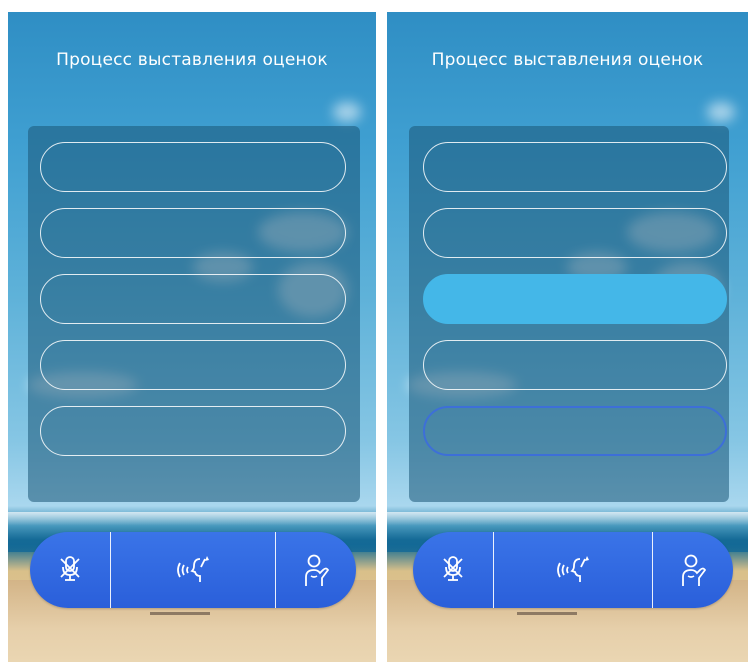 This screenshot has height=662, width=748. What do you see at coordinates (575, 299) in the screenshot?
I see `rating-slot-3-selected` at bounding box center [575, 299].